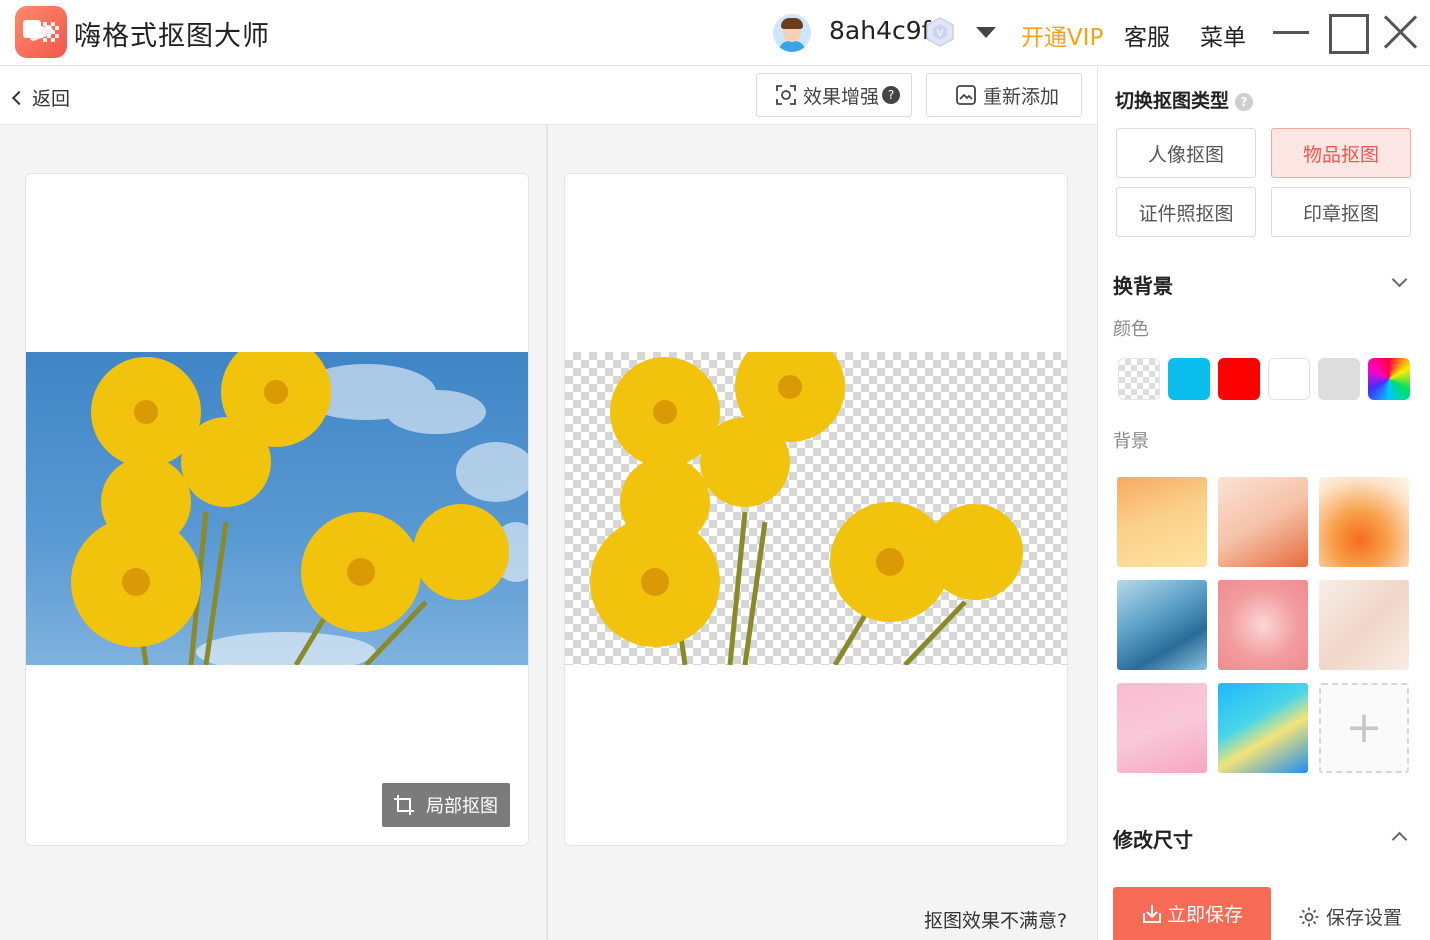 The image size is (1430, 940). Describe the element at coordinates (841, 96) in the screenshot. I see `enhance-label: 效果增强` at that location.